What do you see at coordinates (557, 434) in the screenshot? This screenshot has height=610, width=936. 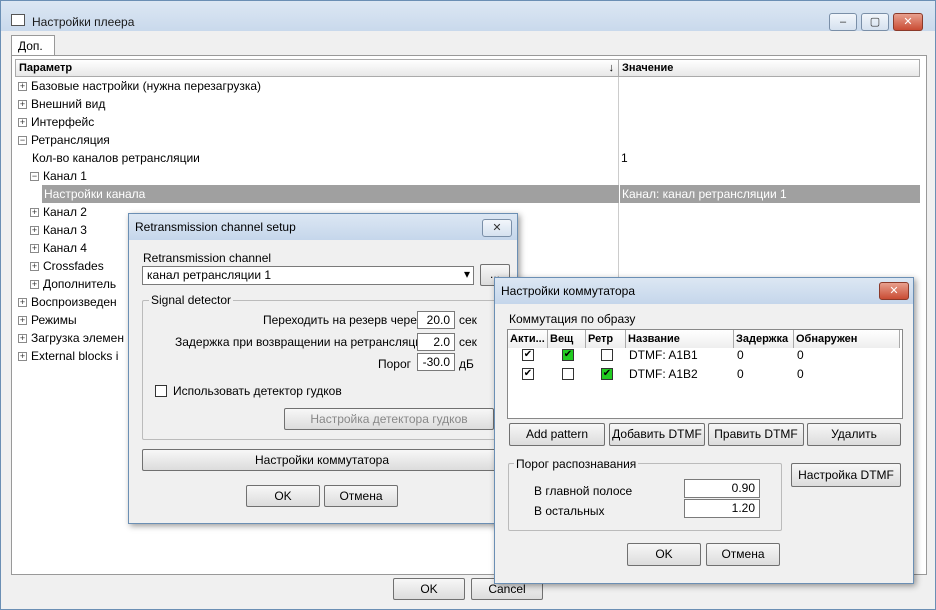 I see `add-pattern-button: Add pattern` at bounding box center [557, 434].